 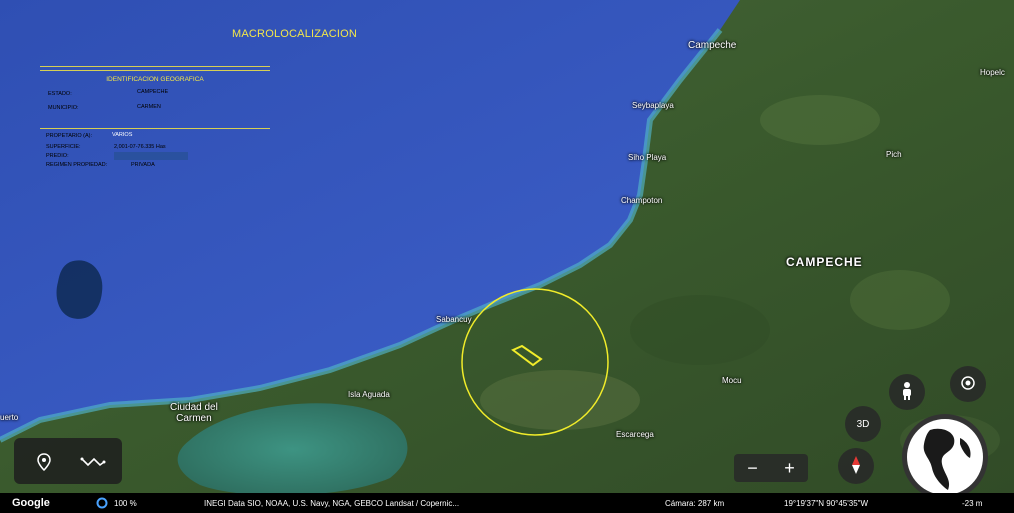 I want to click on placemark-icon, so click(x=44, y=464).